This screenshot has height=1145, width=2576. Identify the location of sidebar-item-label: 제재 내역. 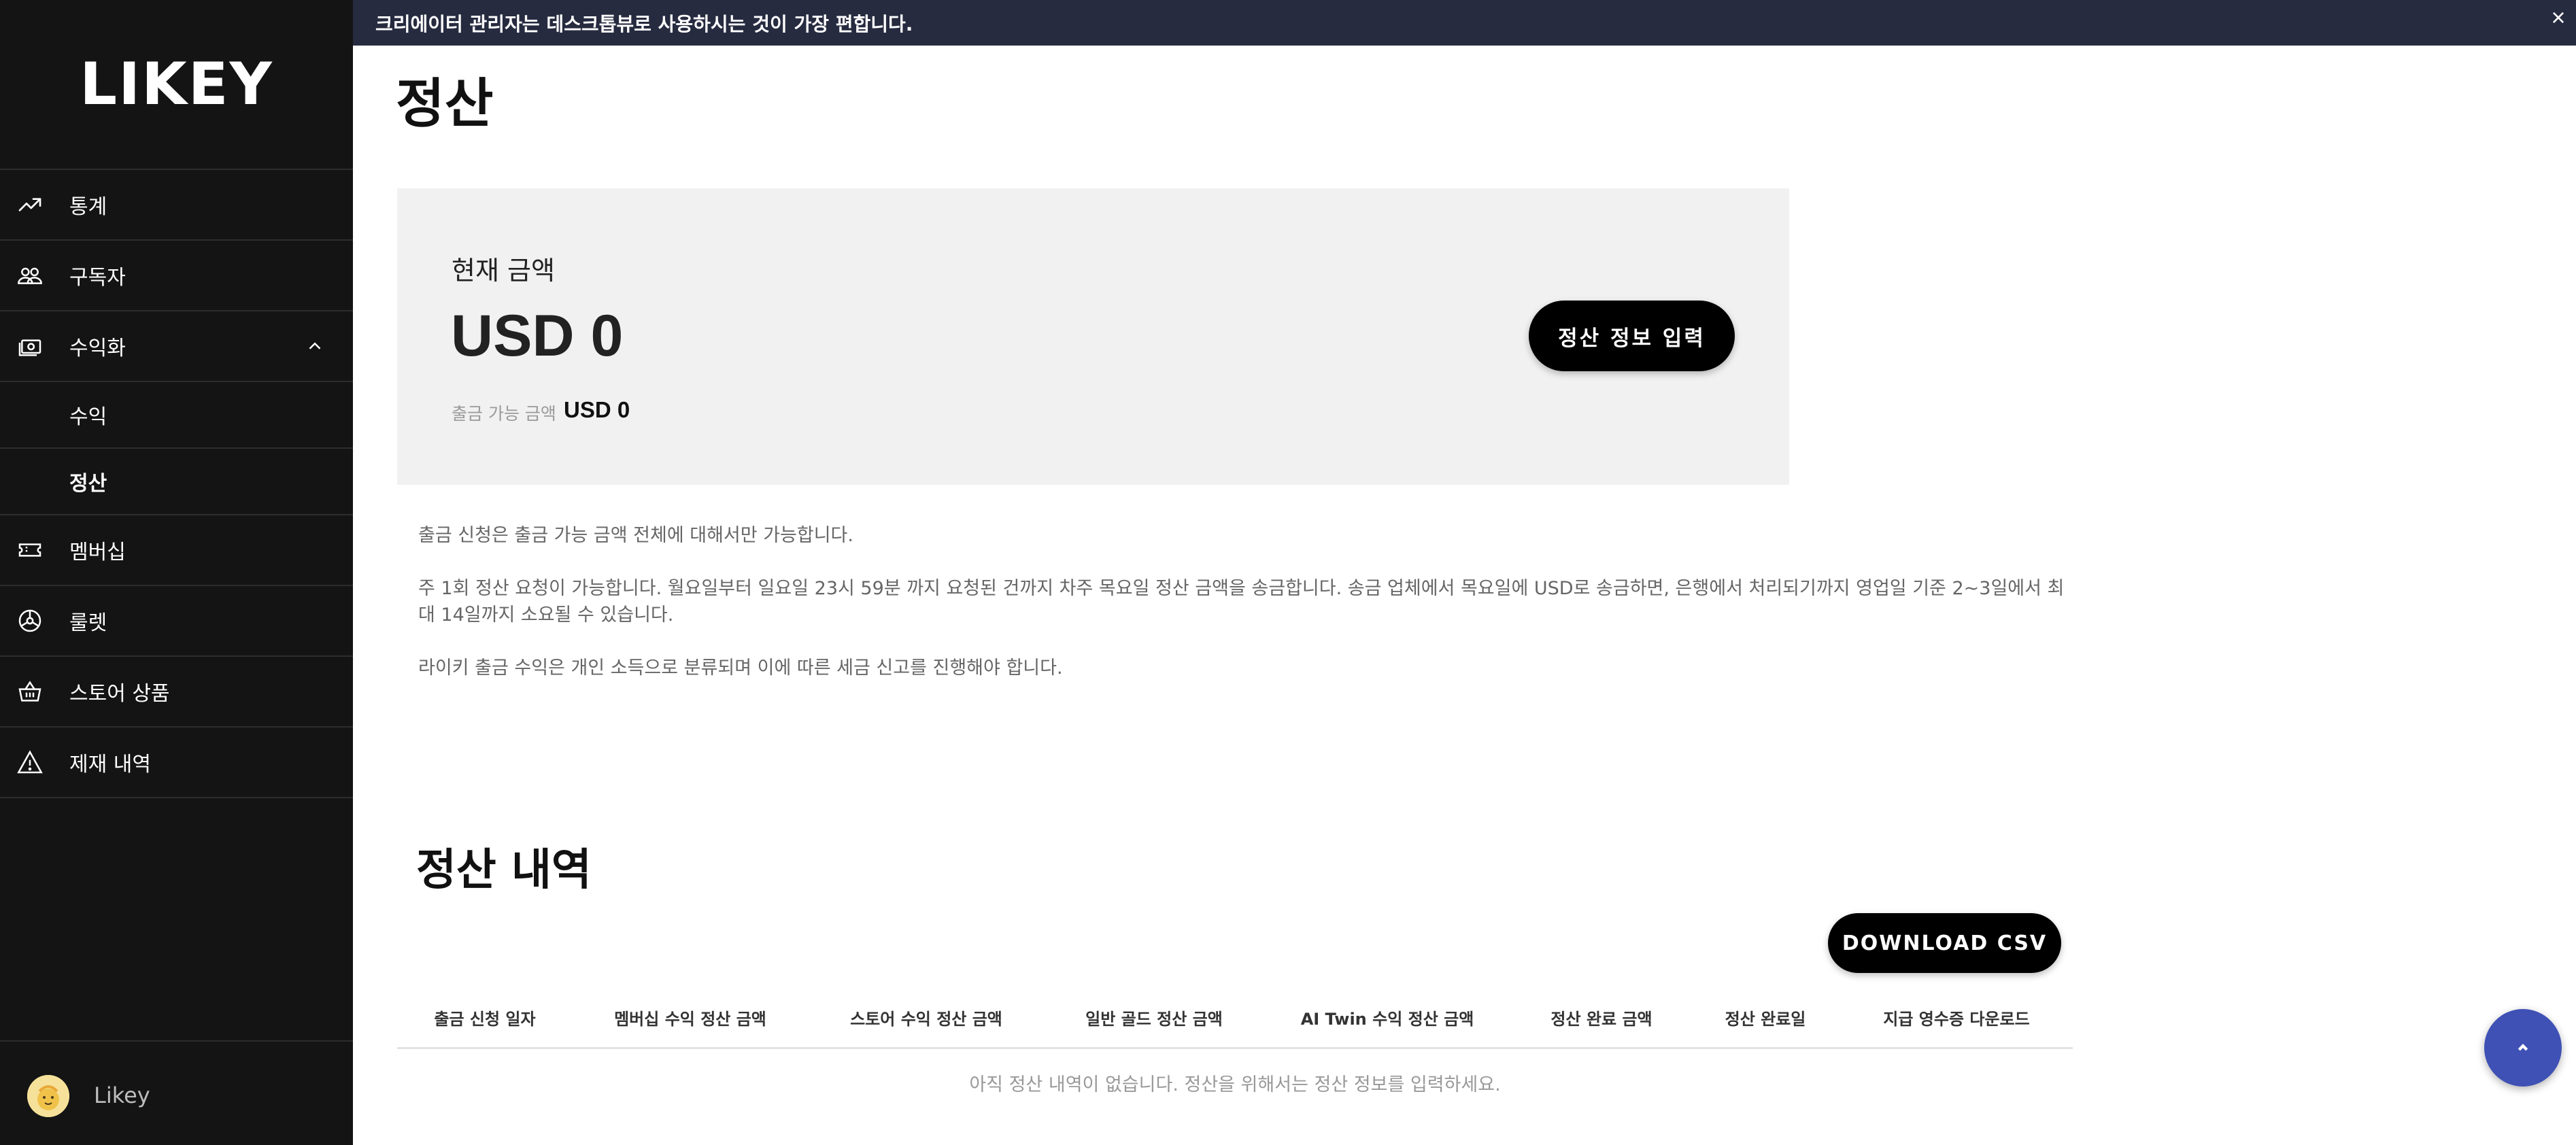
(110, 764).